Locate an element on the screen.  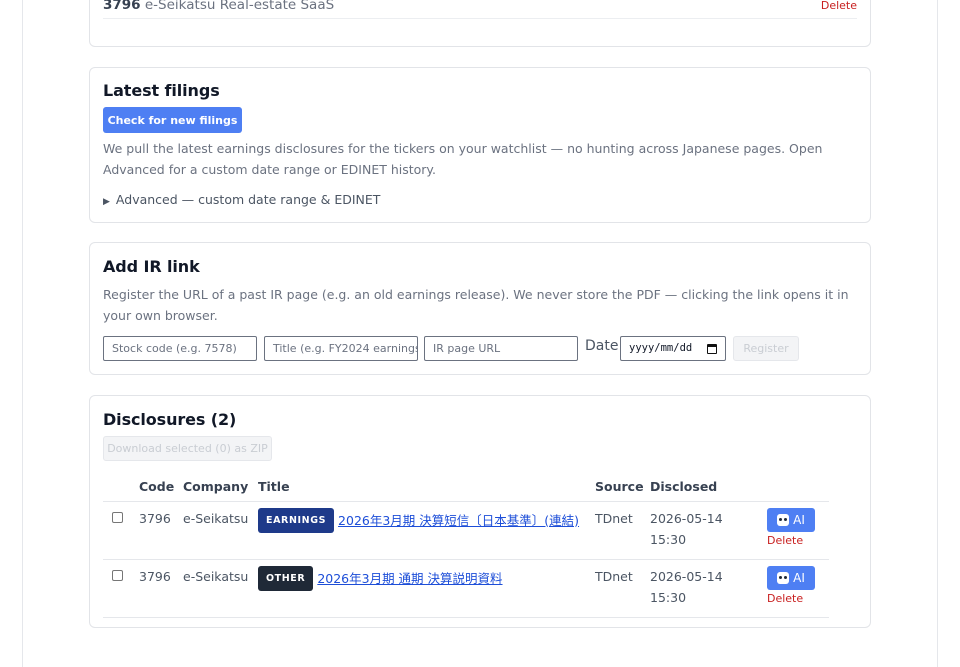
calendar-icon is located at coordinates (712, 349).